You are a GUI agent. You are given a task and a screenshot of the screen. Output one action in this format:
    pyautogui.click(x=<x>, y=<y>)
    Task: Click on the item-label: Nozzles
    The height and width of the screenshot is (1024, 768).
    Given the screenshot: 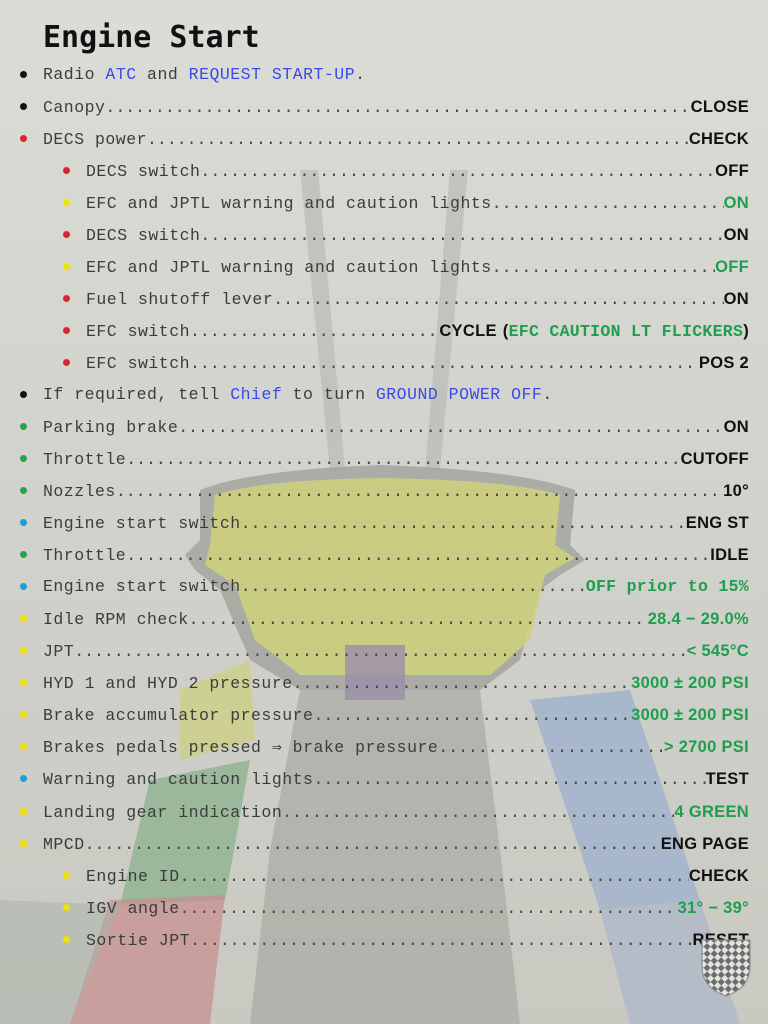 What is the action you would take?
    pyautogui.click(x=79, y=491)
    